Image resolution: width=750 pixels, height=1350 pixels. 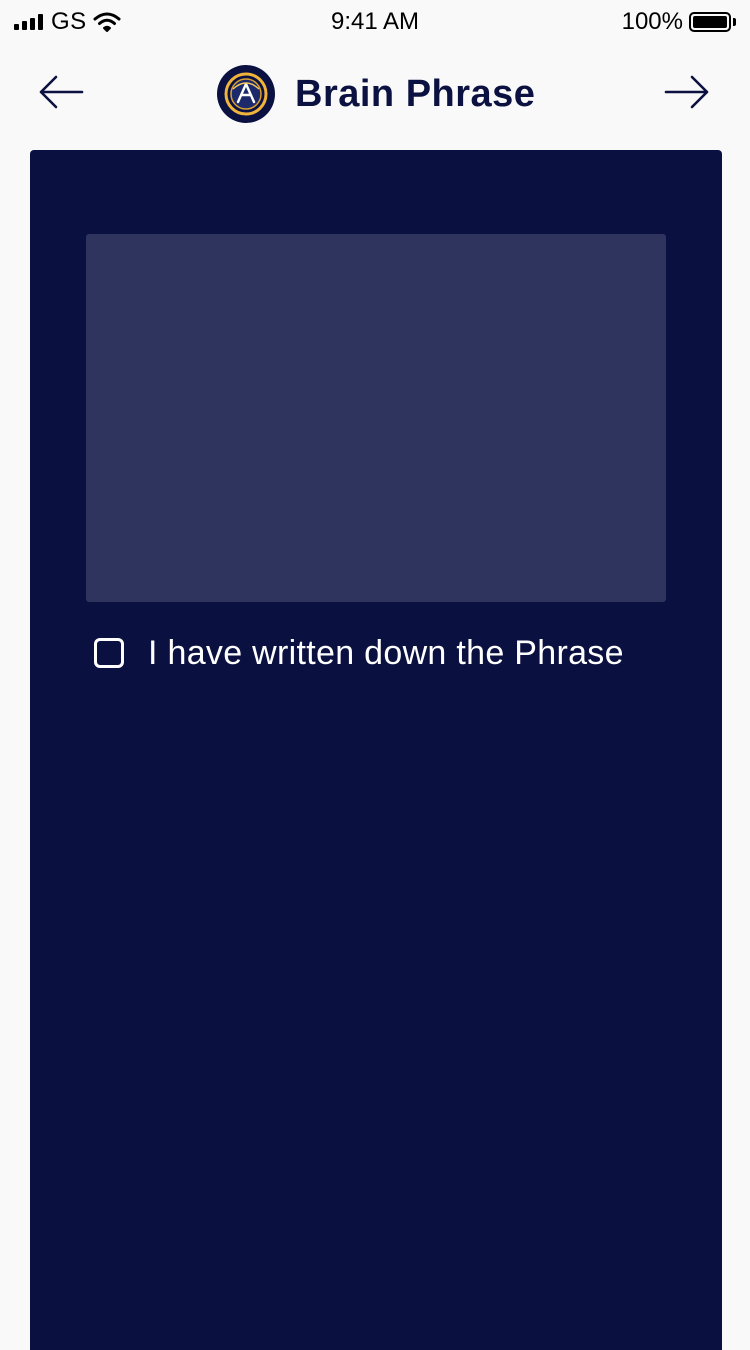 What do you see at coordinates (246, 94) in the screenshot?
I see `app-logo-icon` at bounding box center [246, 94].